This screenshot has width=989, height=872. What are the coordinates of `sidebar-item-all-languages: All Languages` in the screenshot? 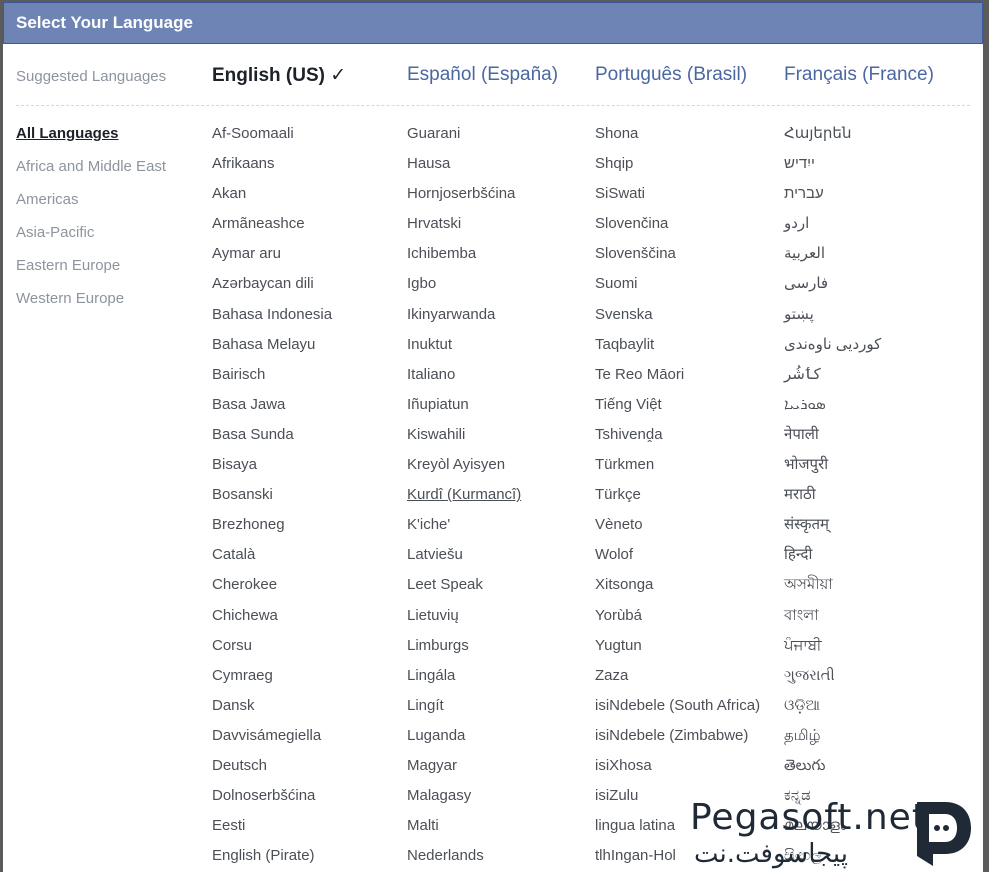 It's located at (106, 140).